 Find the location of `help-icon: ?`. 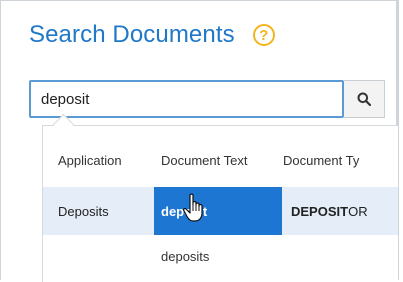

help-icon: ? is located at coordinates (263, 35).